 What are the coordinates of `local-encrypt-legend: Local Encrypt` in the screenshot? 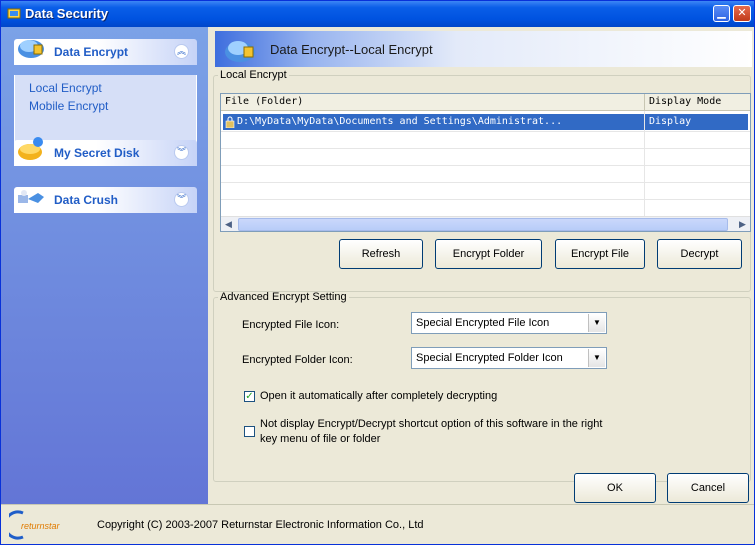 It's located at (253, 75).